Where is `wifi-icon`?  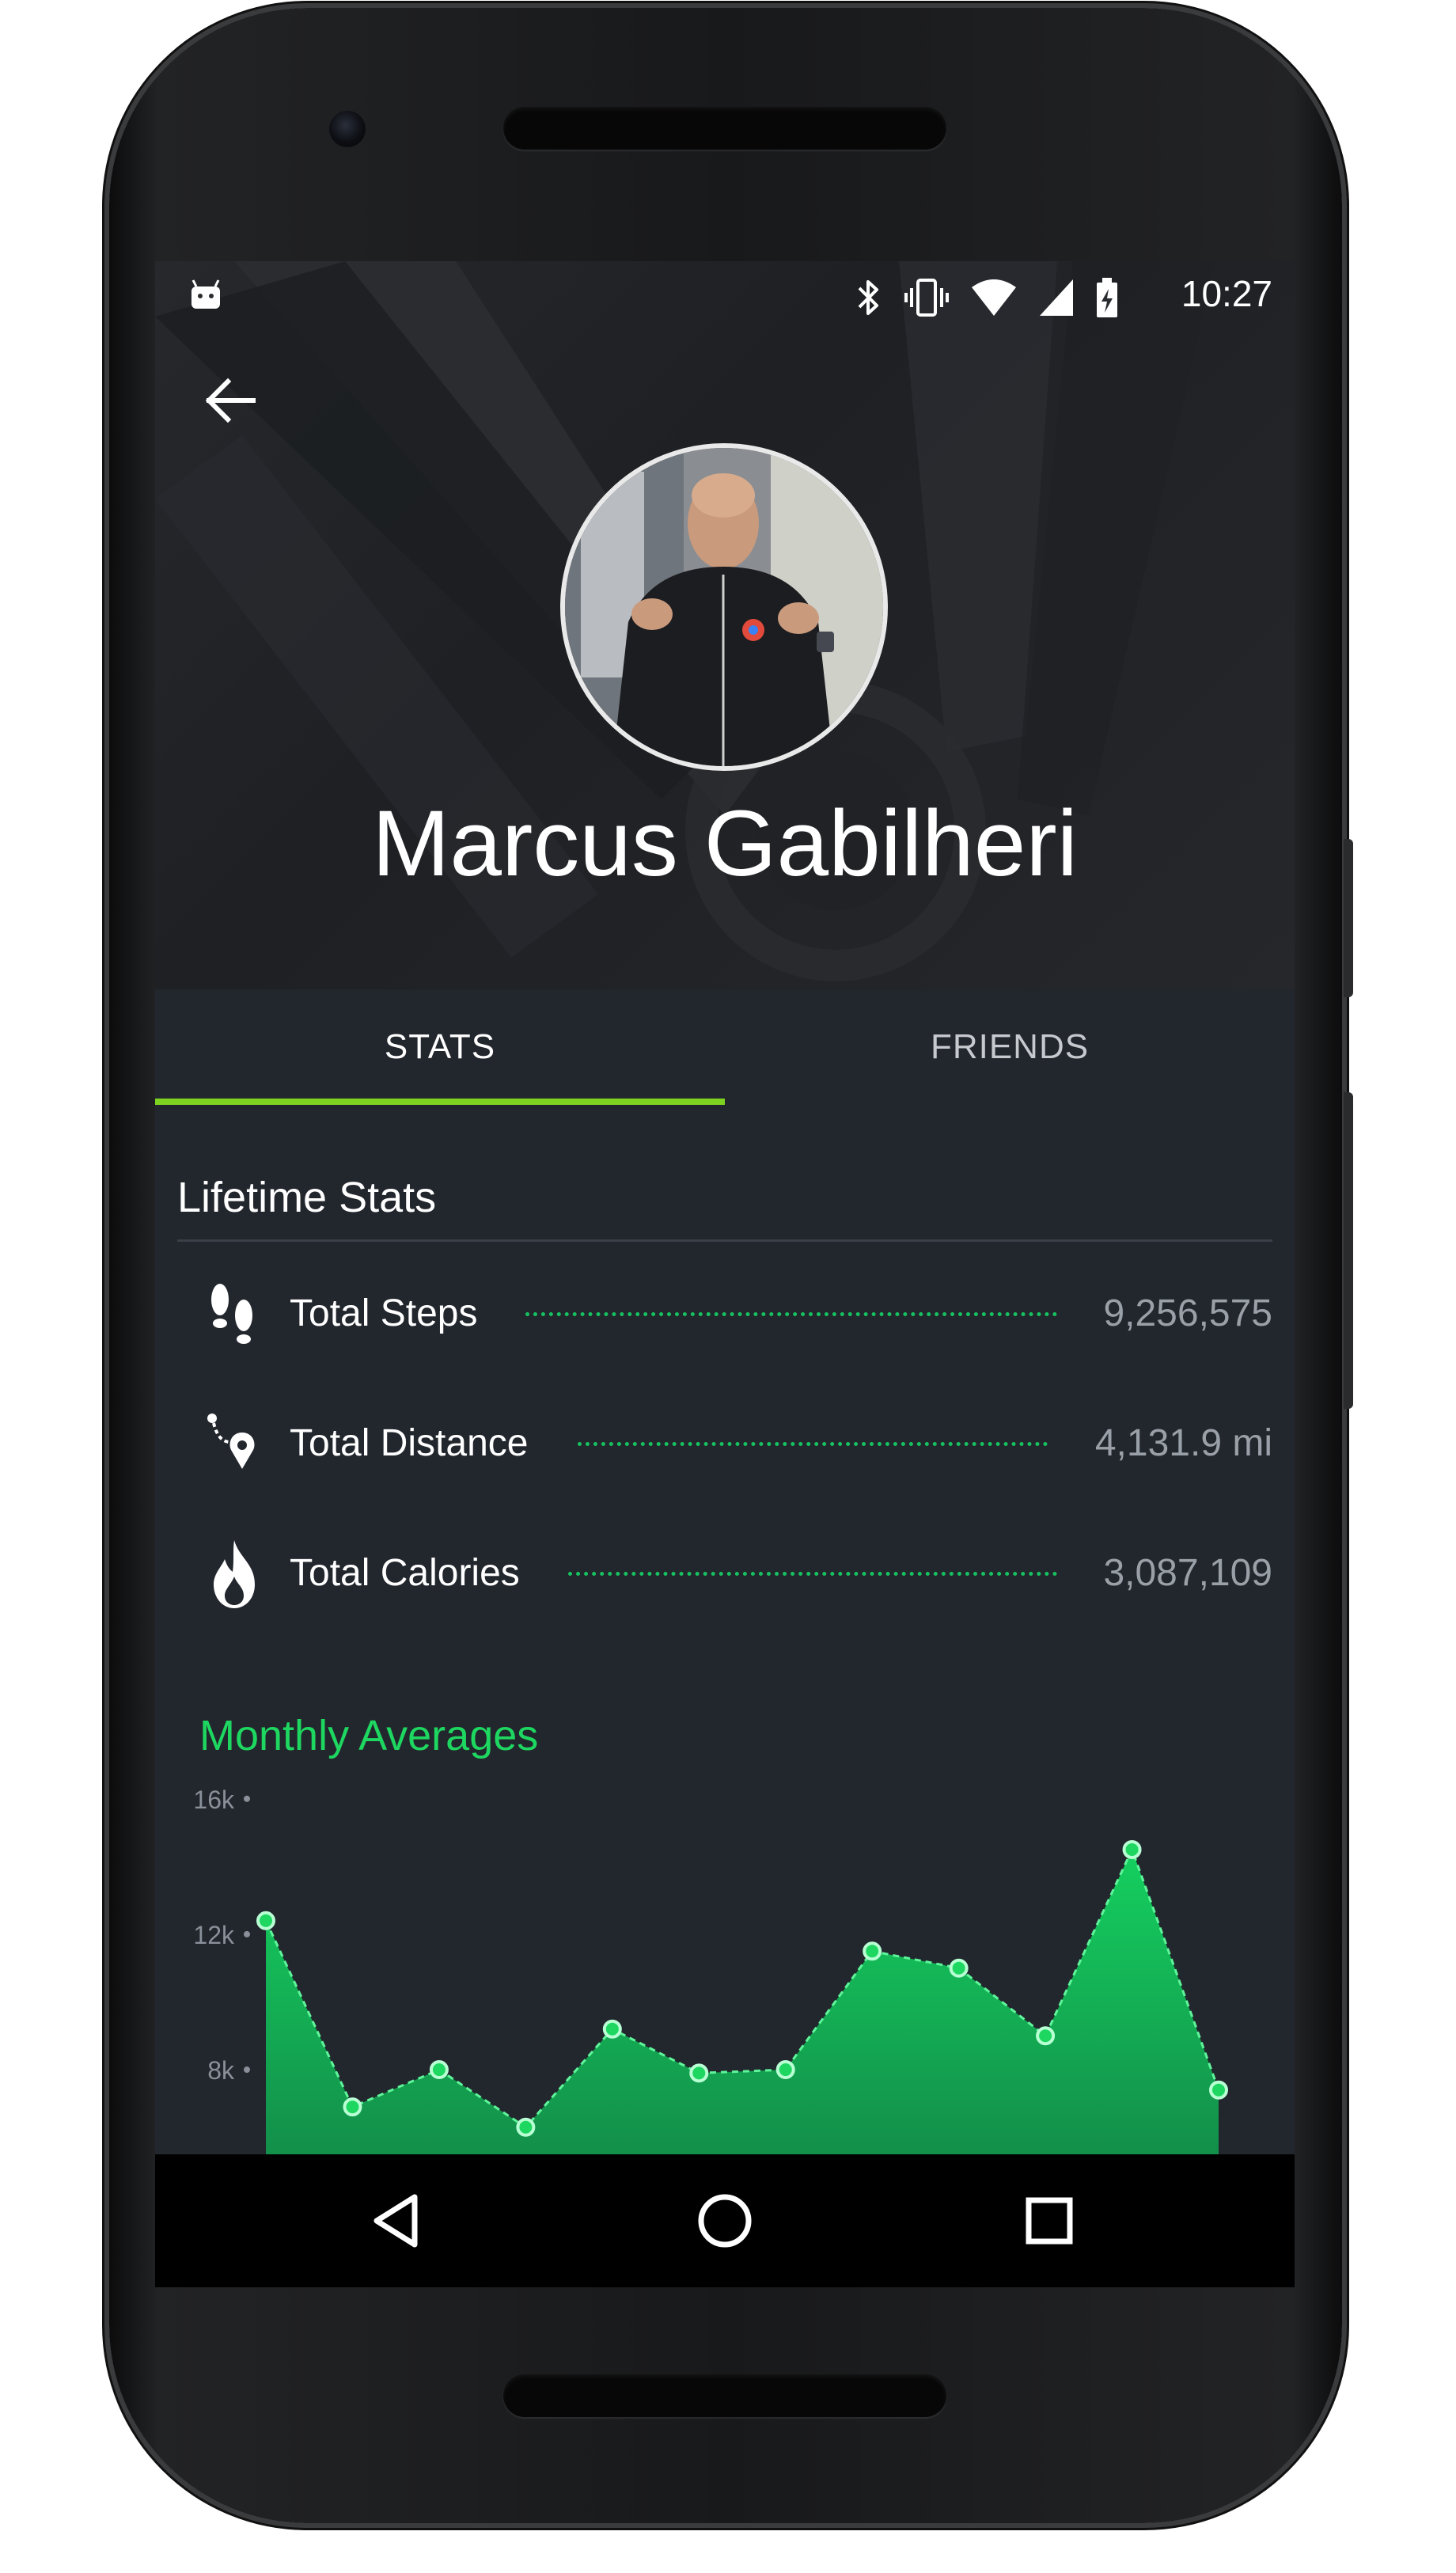
wifi-icon is located at coordinates (994, 297).